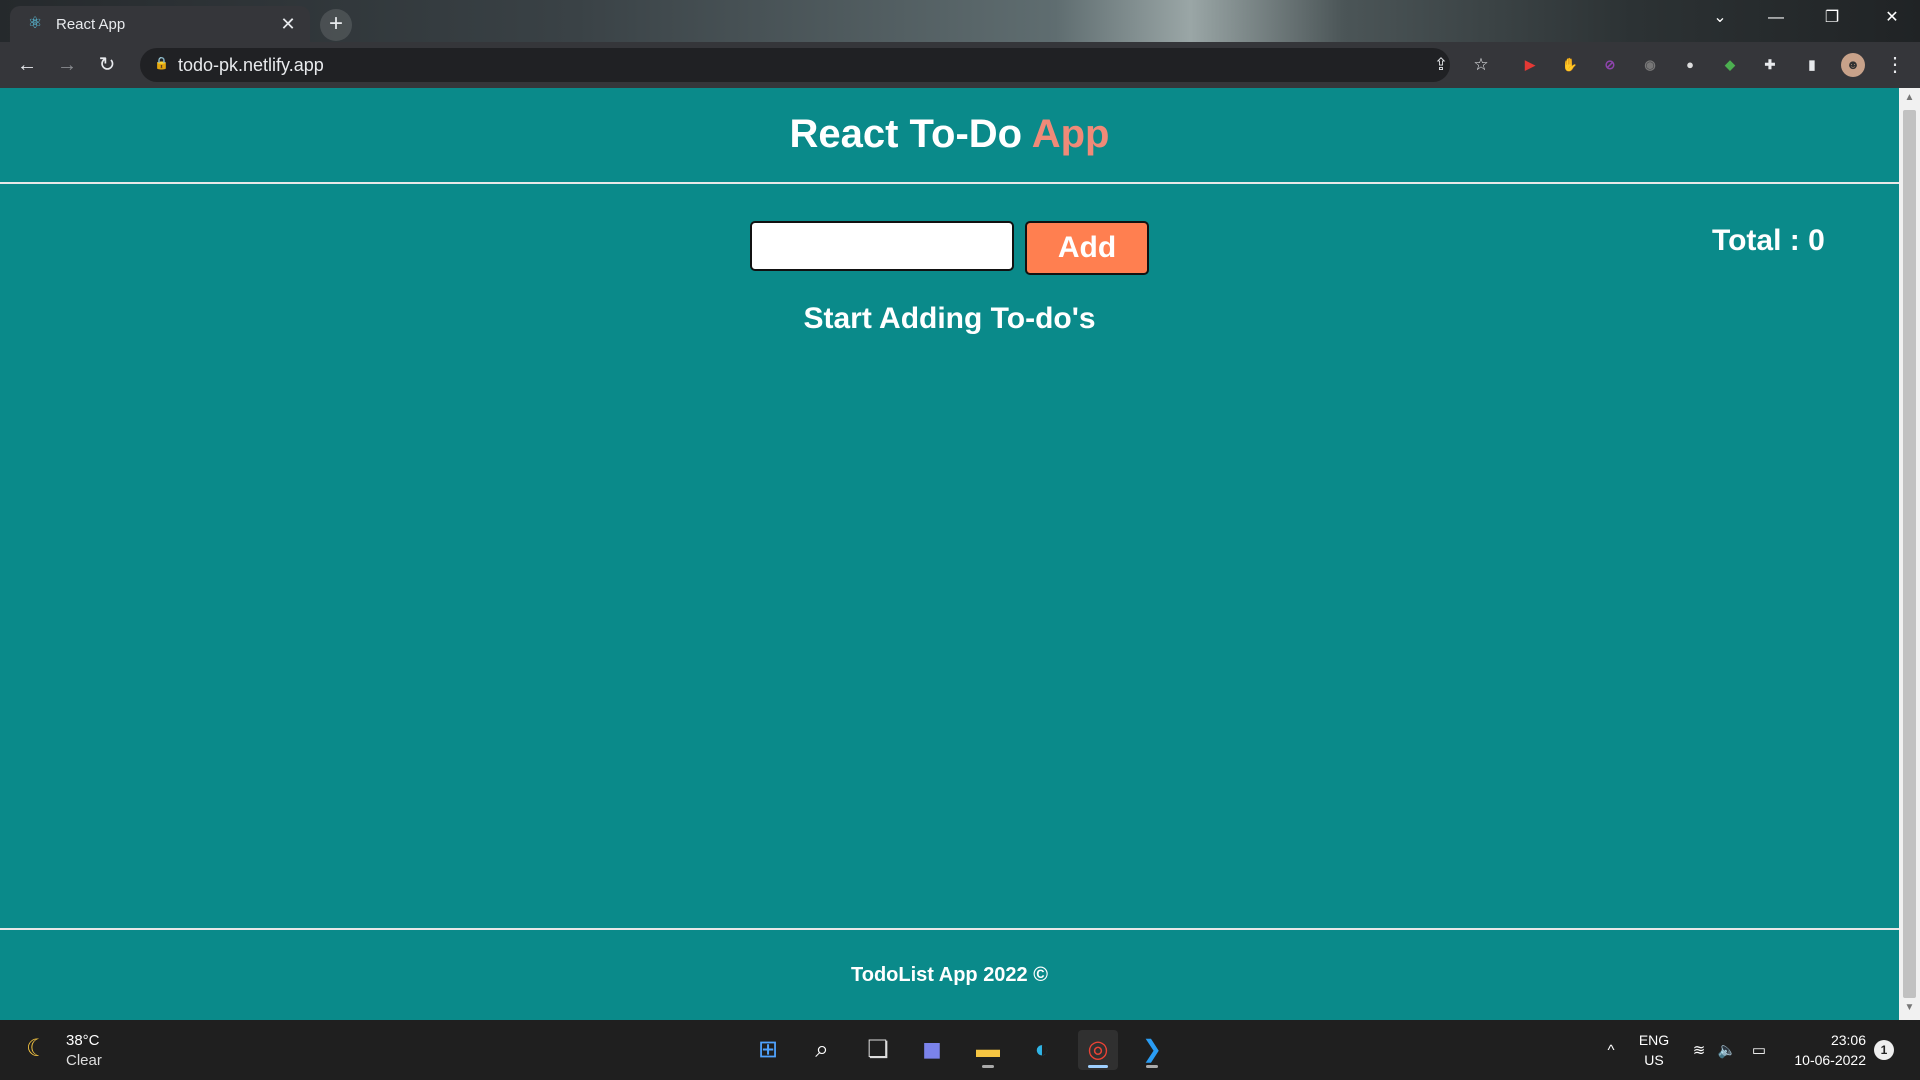 The width and height of the screenshot is (1920, 1080). I want to click on volume-icon: 🔈, so click(1727, 1051).